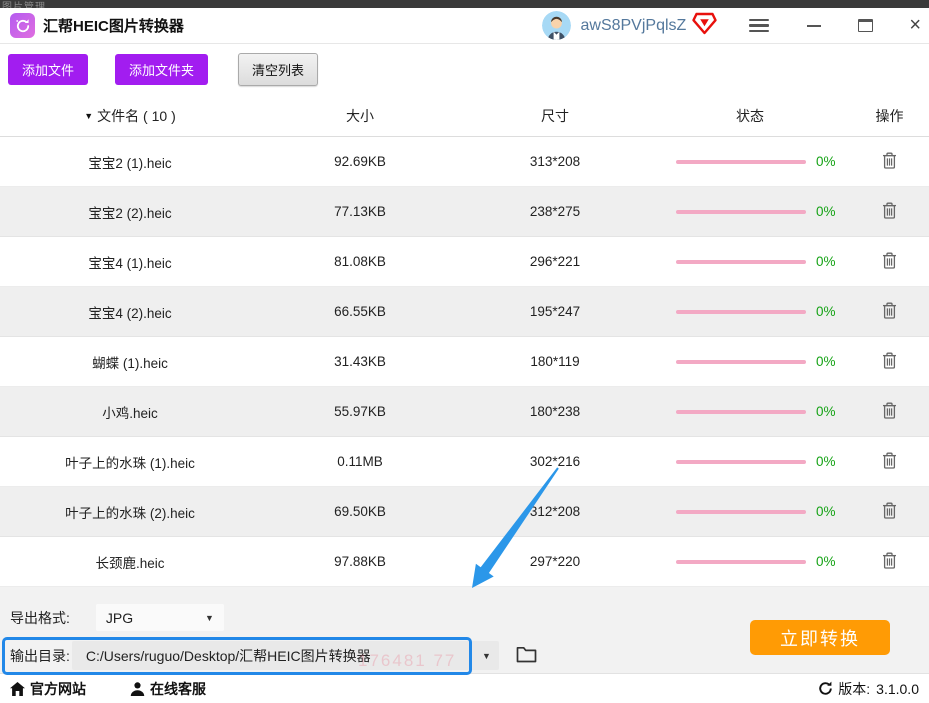  Describe the element at coordinates (464, 562) in the screenshot. I see `table-row: 长颈鹿.heic 97.88KB 297*220 0%` at that location.